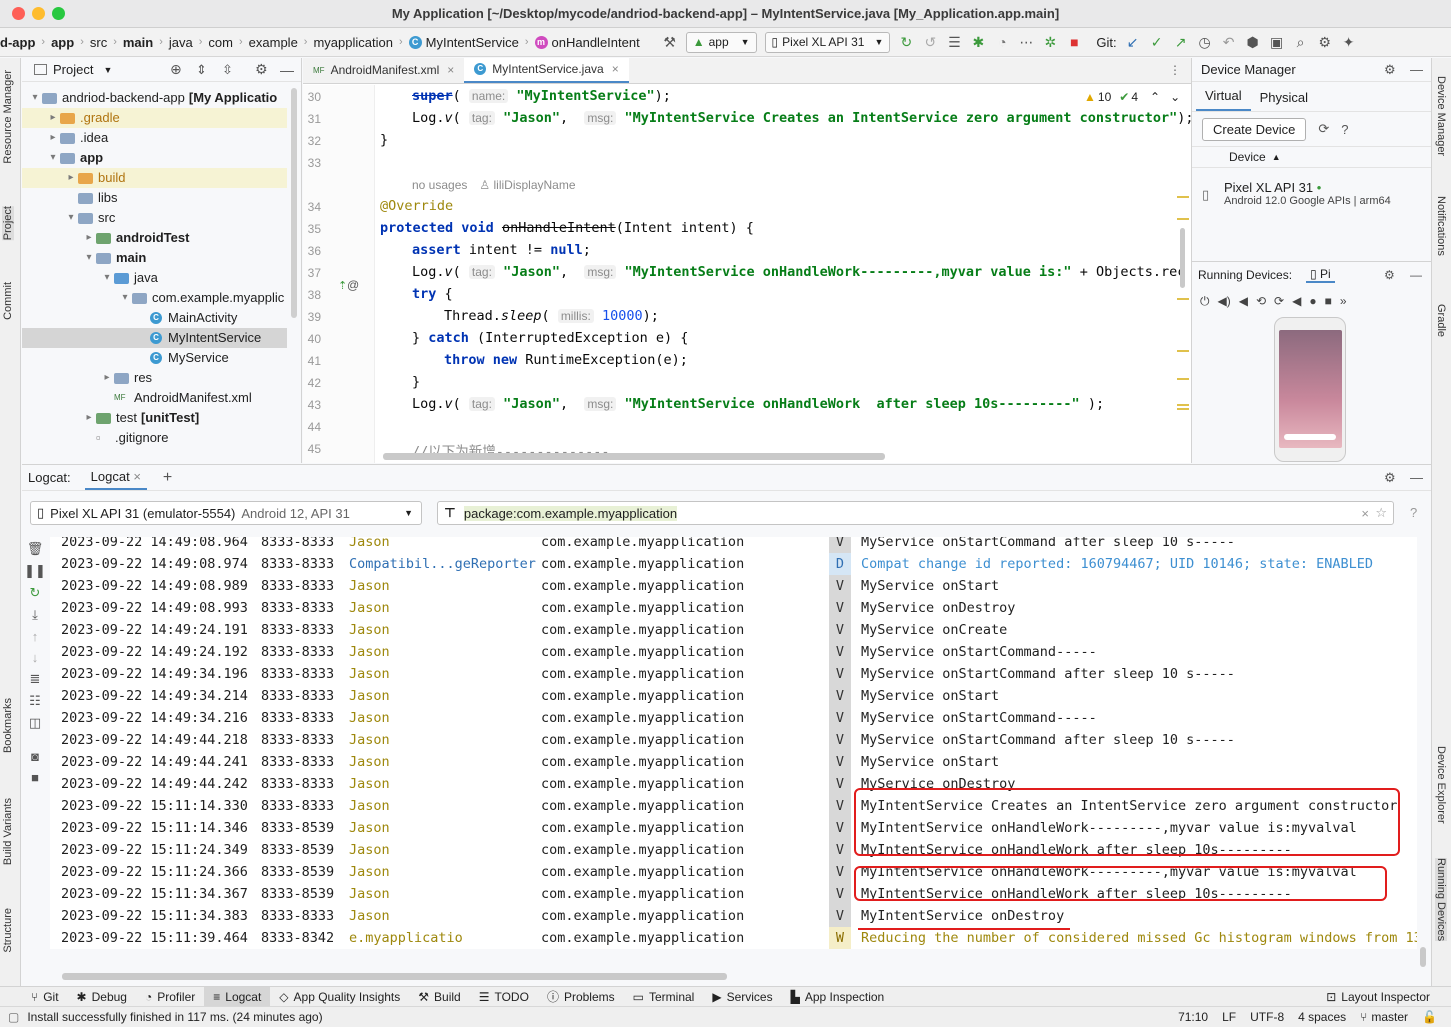 The width and height of the screenshot is (1451, 1027). Describe the element at coordinates (170, 997) in the screenshot. I see `tool-tab-profiler: ◔ Profiler` at that location.